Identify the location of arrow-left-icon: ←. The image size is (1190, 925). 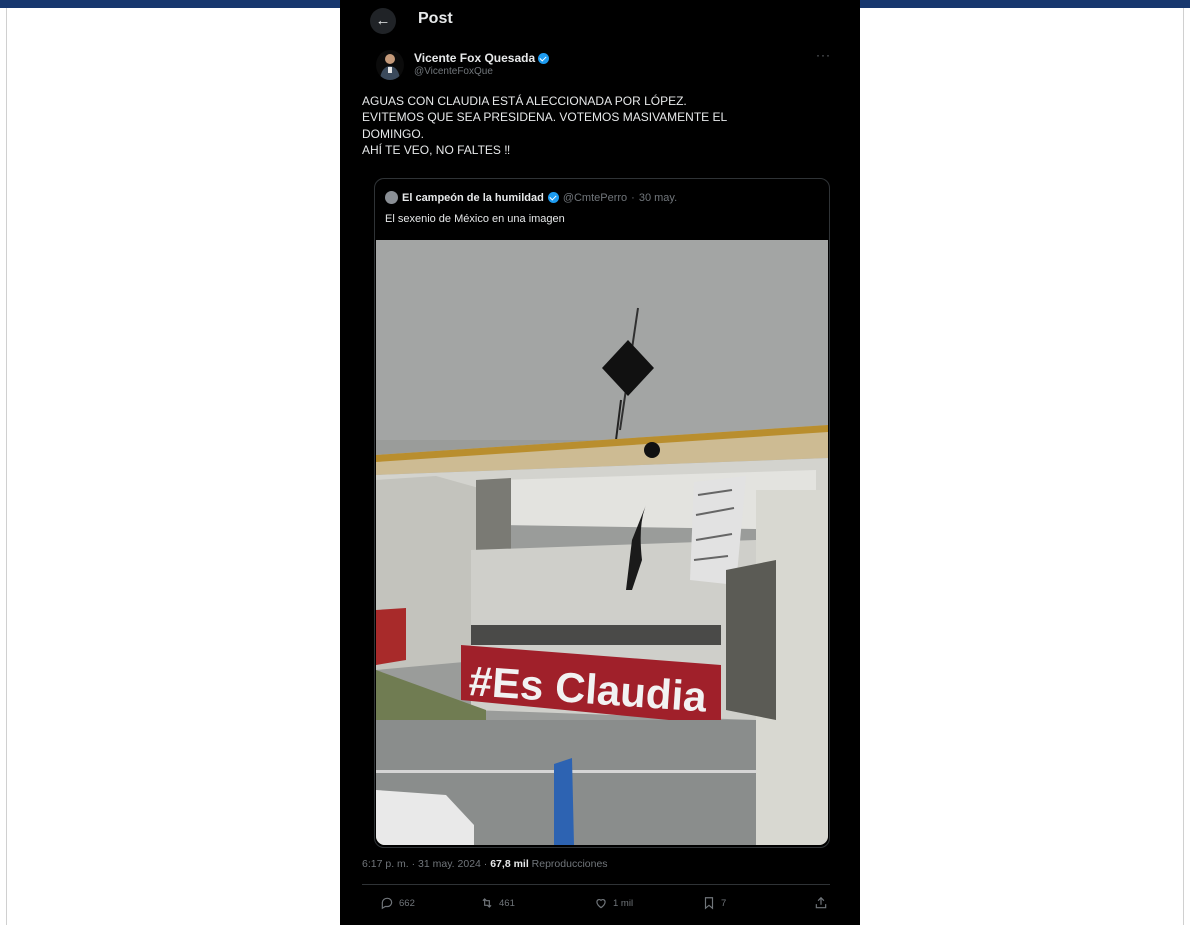
(383, 20).